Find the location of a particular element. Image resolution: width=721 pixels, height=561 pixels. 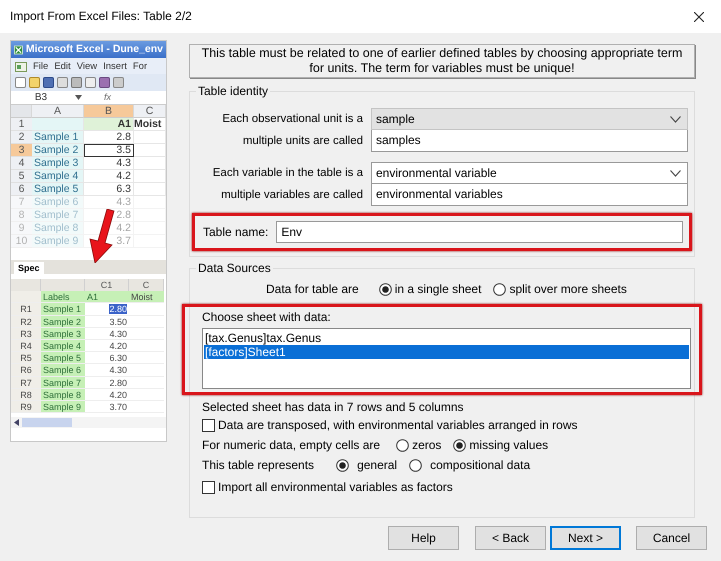

name-box: B3 is located at coordinates (41, 97).